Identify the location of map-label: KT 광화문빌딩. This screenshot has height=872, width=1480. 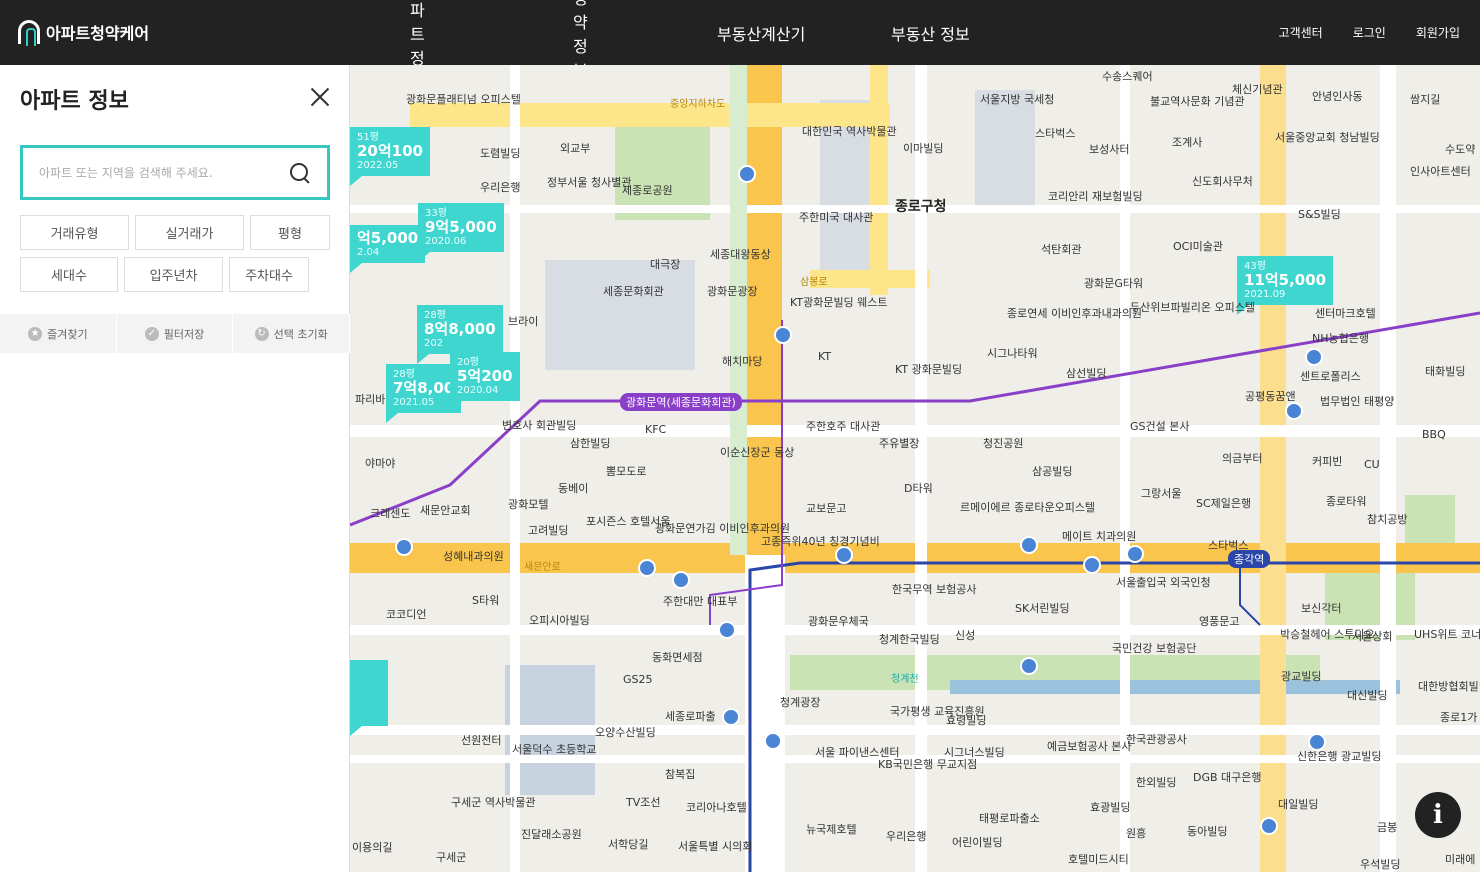
(929, 369).